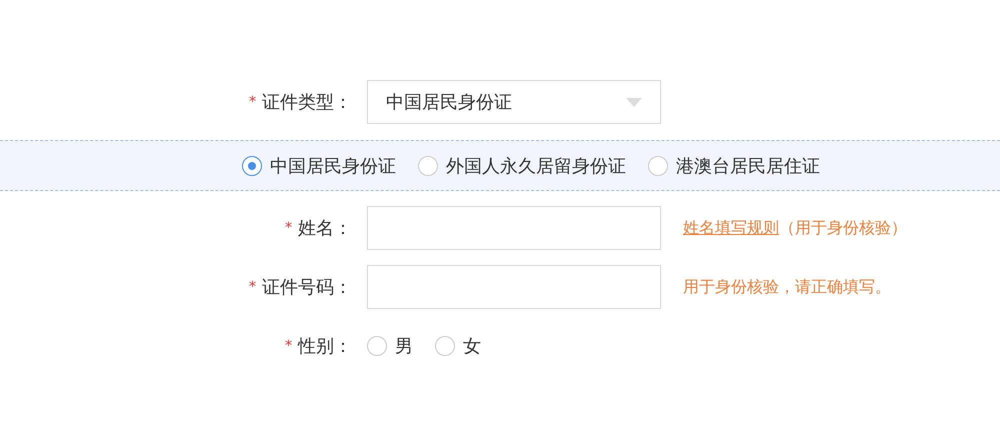 This screenshot has height=424, width=1000. What do you see at coordinates (307, 102) in the screenshot?
I see `field-label: 证件类型：` at bounding box center [307, 102].